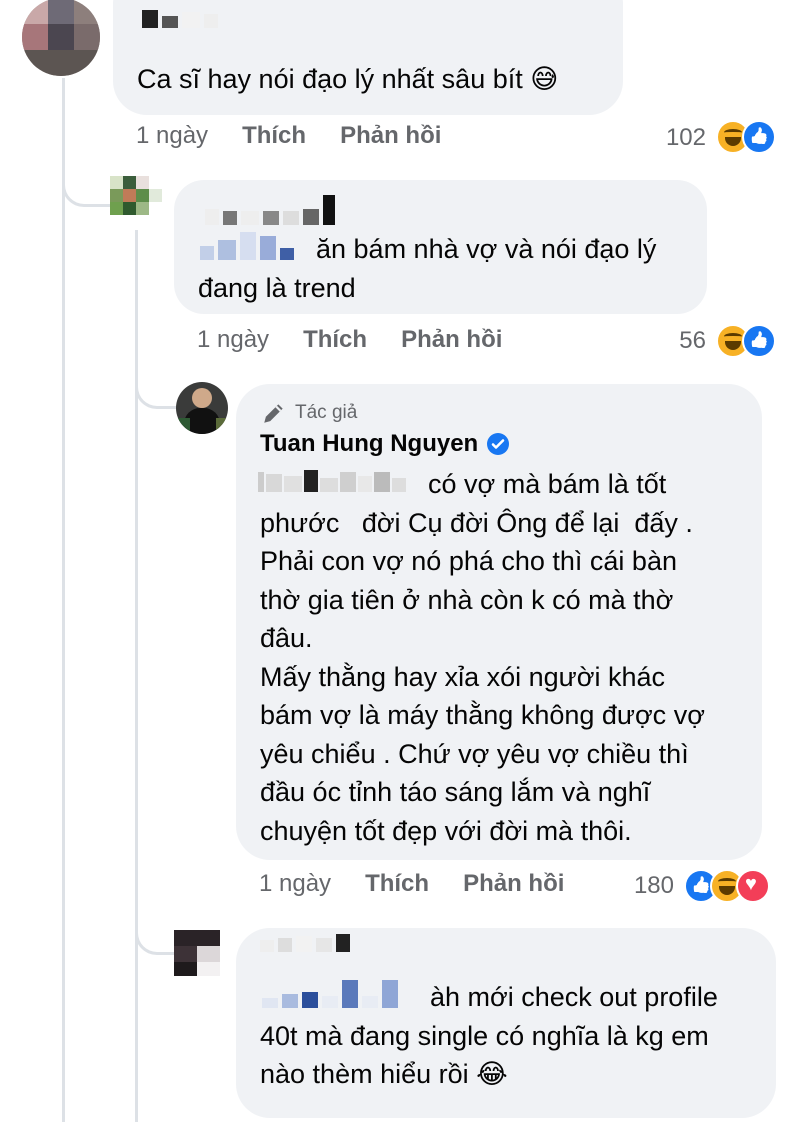 This screenshot has height=1122, width=800. Describe the element at coordinates (673, 138) in the screenshot. I see `reaction-count: 102` at that location.